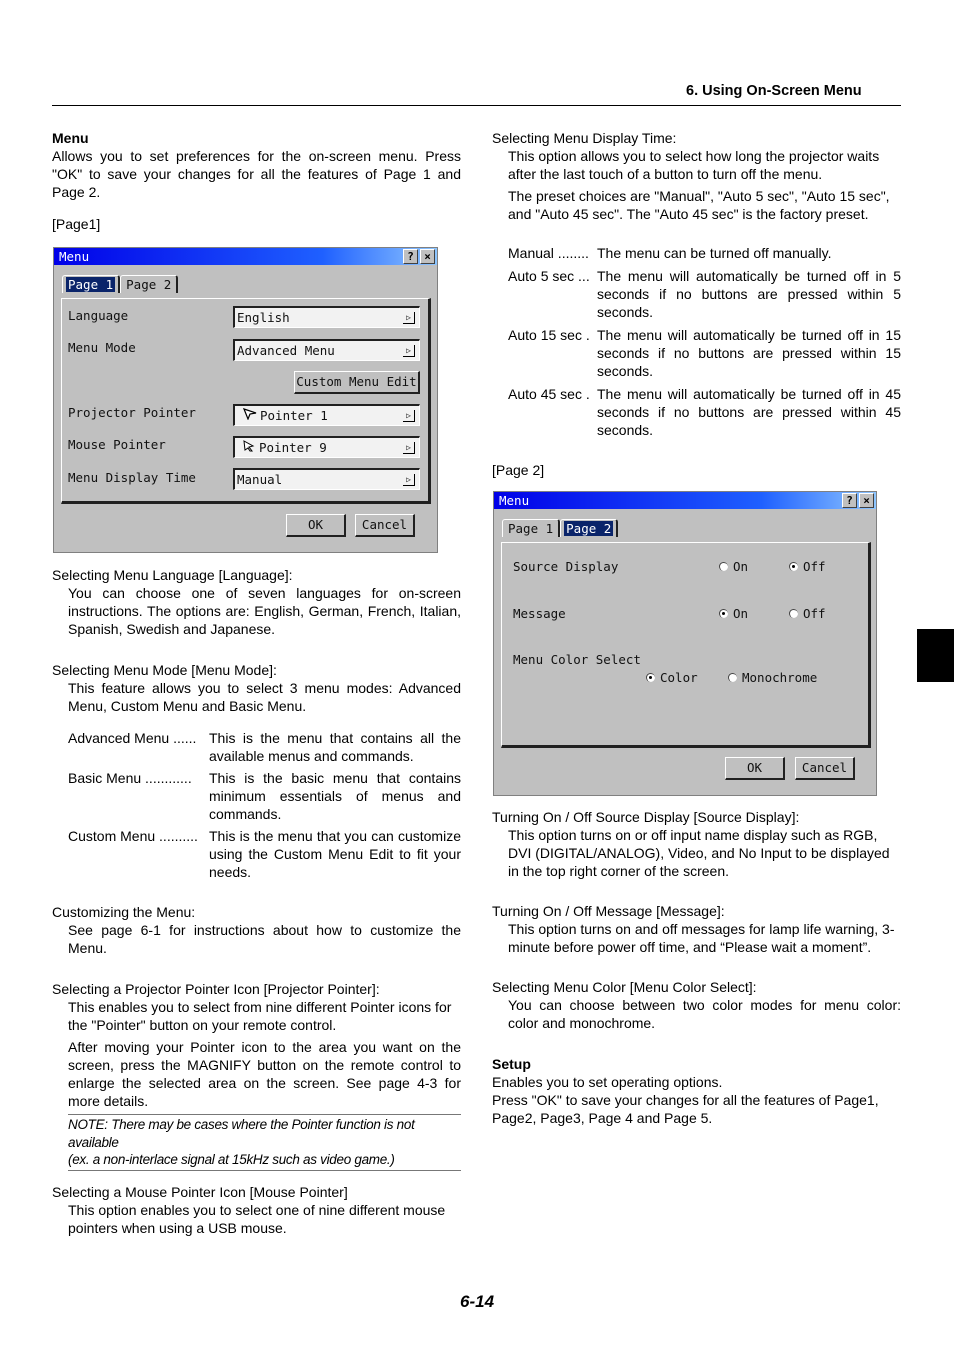 The image size is (954, 1348). What do you see at coordinates (286, 350) in the screenshot?
I see `menu-mode-value: Advanced Menu` at bounding box center [286, 350].